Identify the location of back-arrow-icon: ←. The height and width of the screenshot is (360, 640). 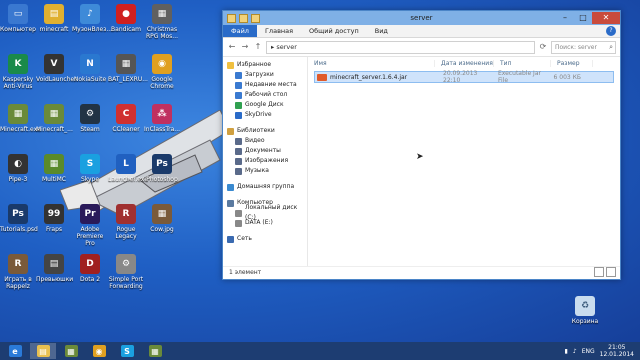
(232, 47).